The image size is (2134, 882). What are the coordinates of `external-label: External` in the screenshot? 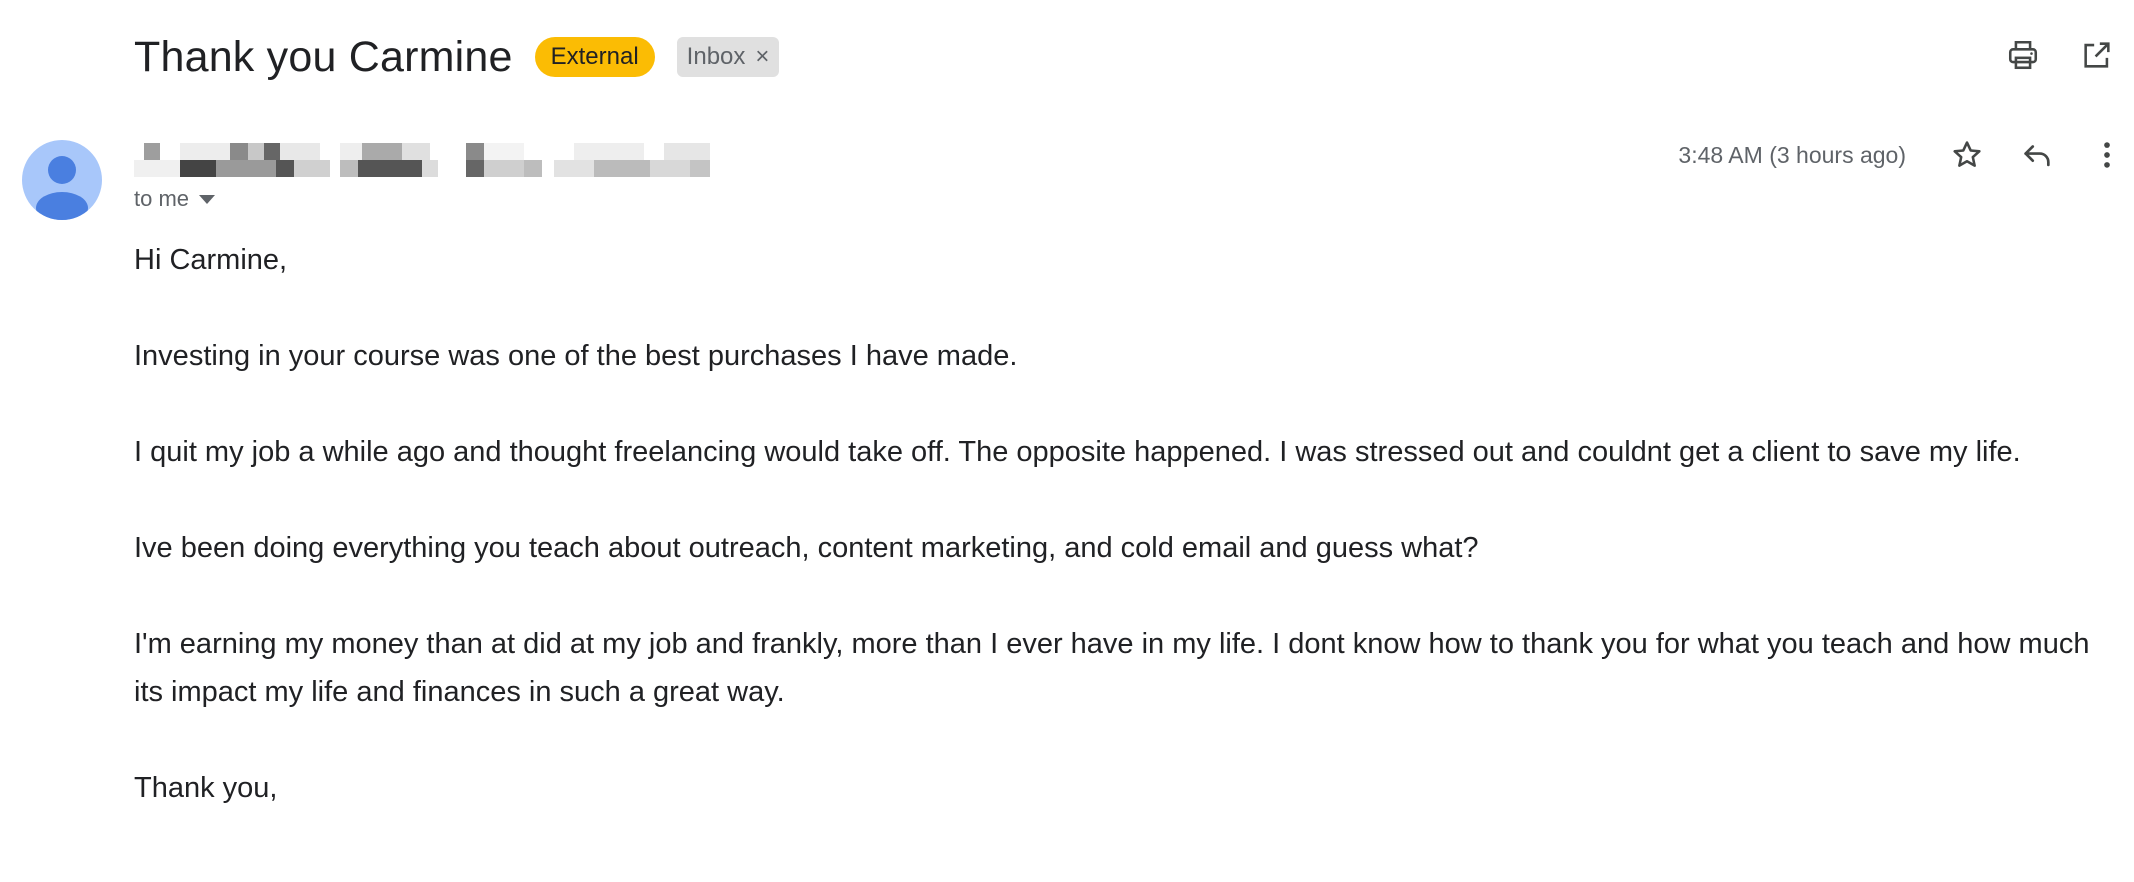 It's located at (594, 57).